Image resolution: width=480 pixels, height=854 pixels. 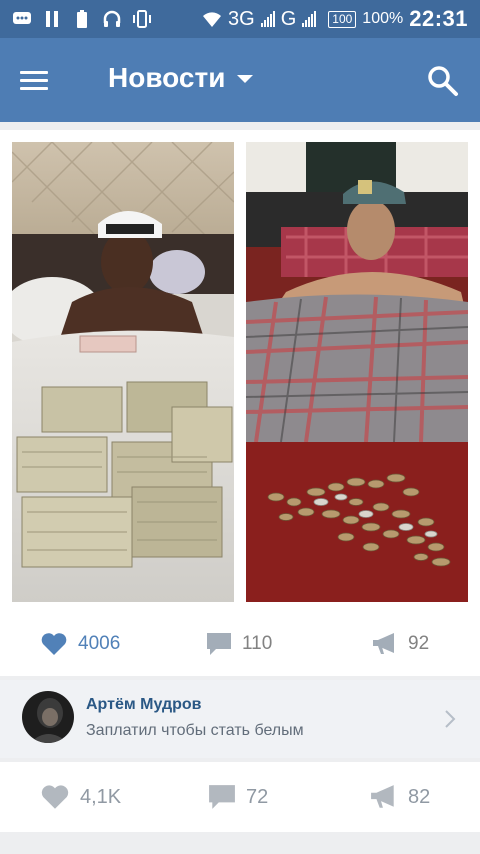 I want to click on comment-preview: Артём Мудров Заплатил чтобы стать белым, so click(x=240, y=719).